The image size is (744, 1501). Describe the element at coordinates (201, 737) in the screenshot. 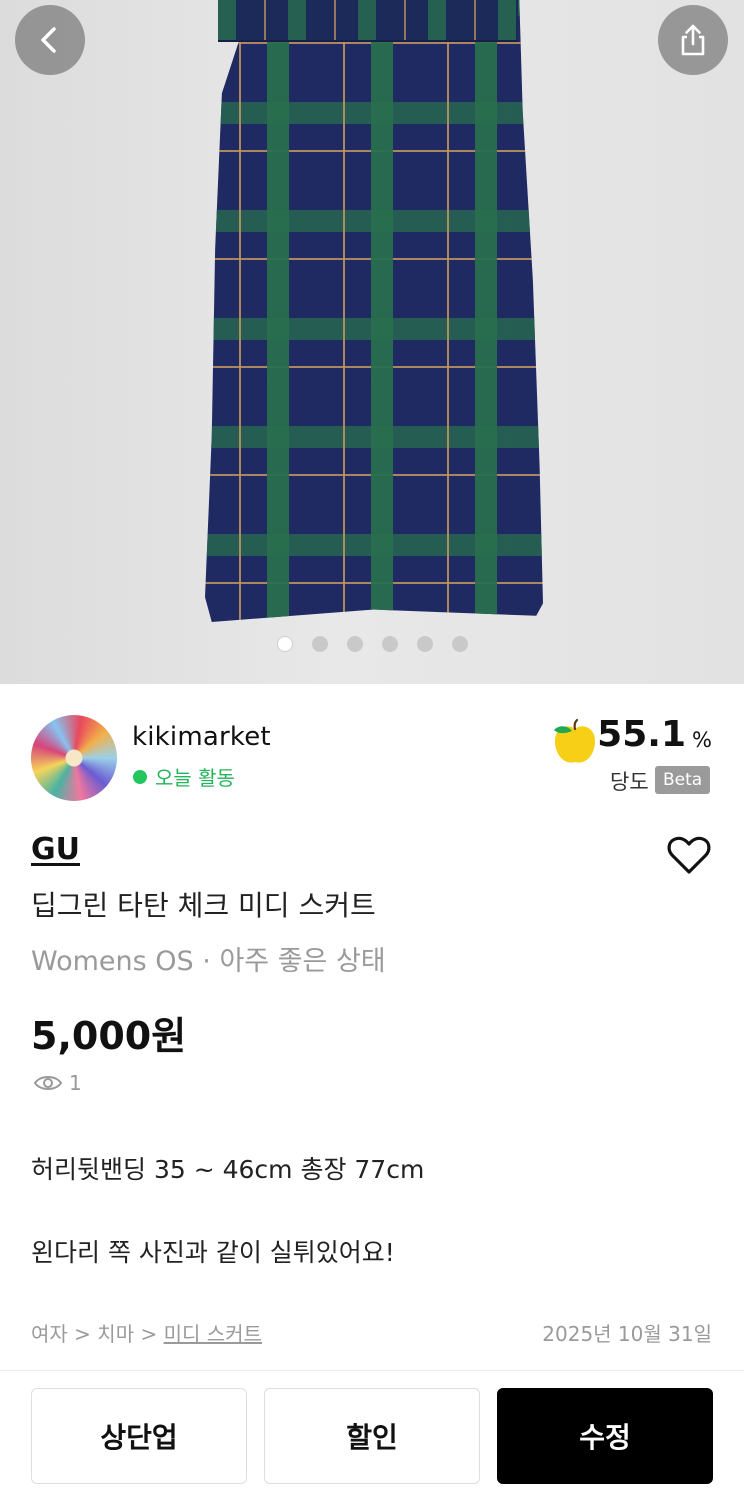

I see `seller-name: kikimarket` at that location.